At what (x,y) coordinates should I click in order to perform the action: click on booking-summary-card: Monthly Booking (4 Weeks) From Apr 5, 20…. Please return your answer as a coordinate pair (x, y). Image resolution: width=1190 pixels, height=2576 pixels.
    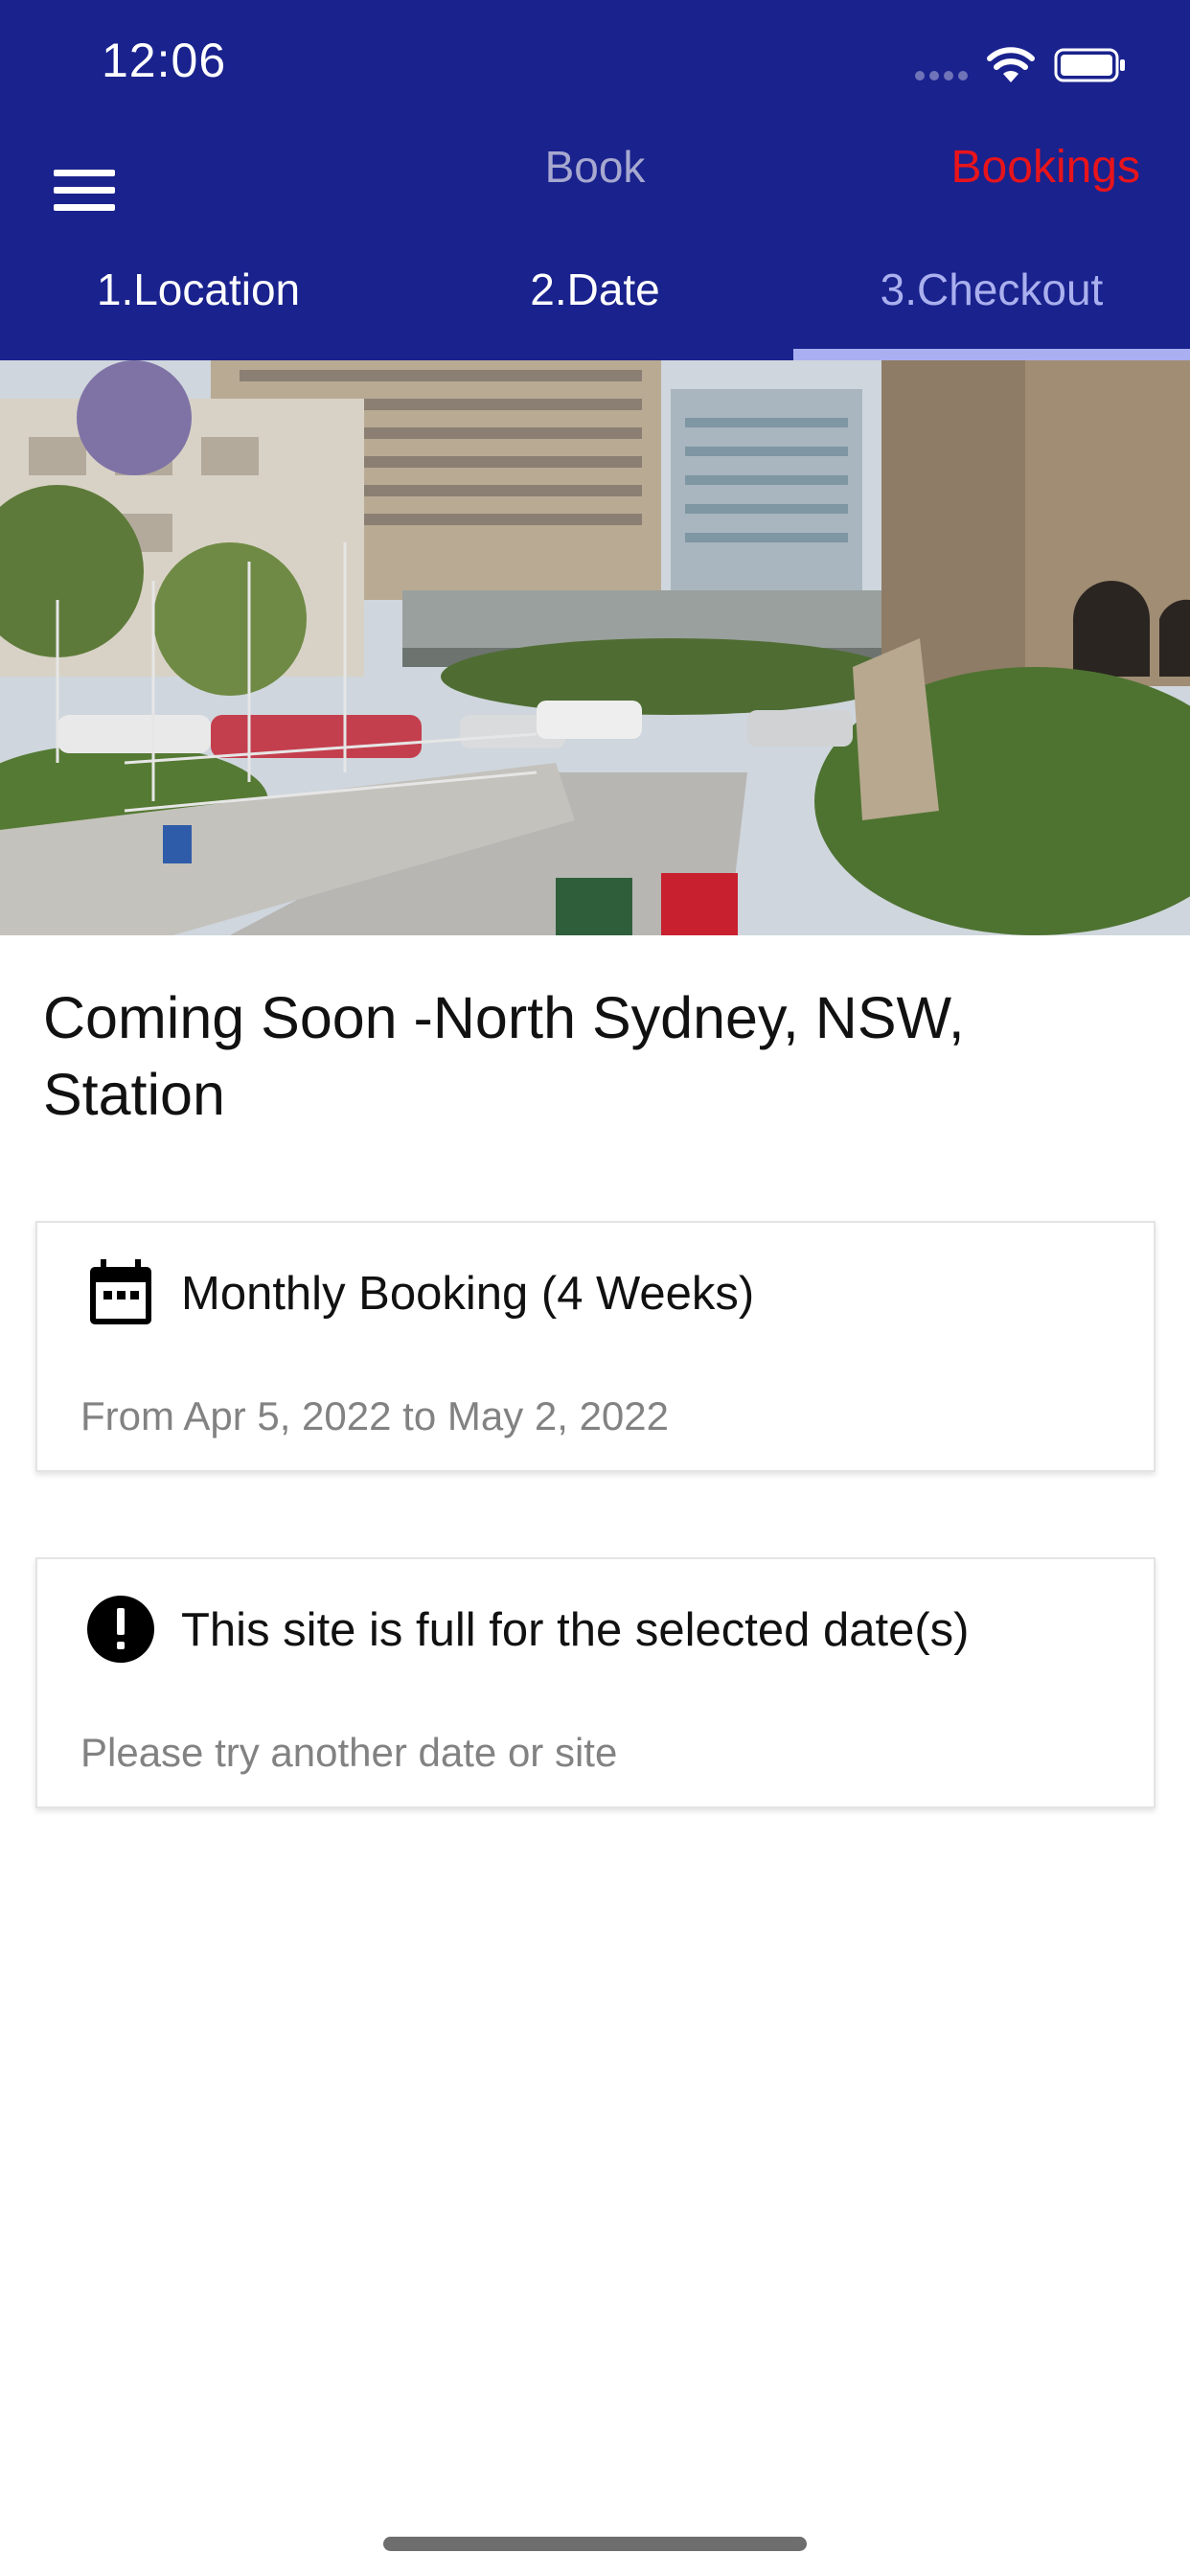
    Looking at the image, I should click on (595, 1346).